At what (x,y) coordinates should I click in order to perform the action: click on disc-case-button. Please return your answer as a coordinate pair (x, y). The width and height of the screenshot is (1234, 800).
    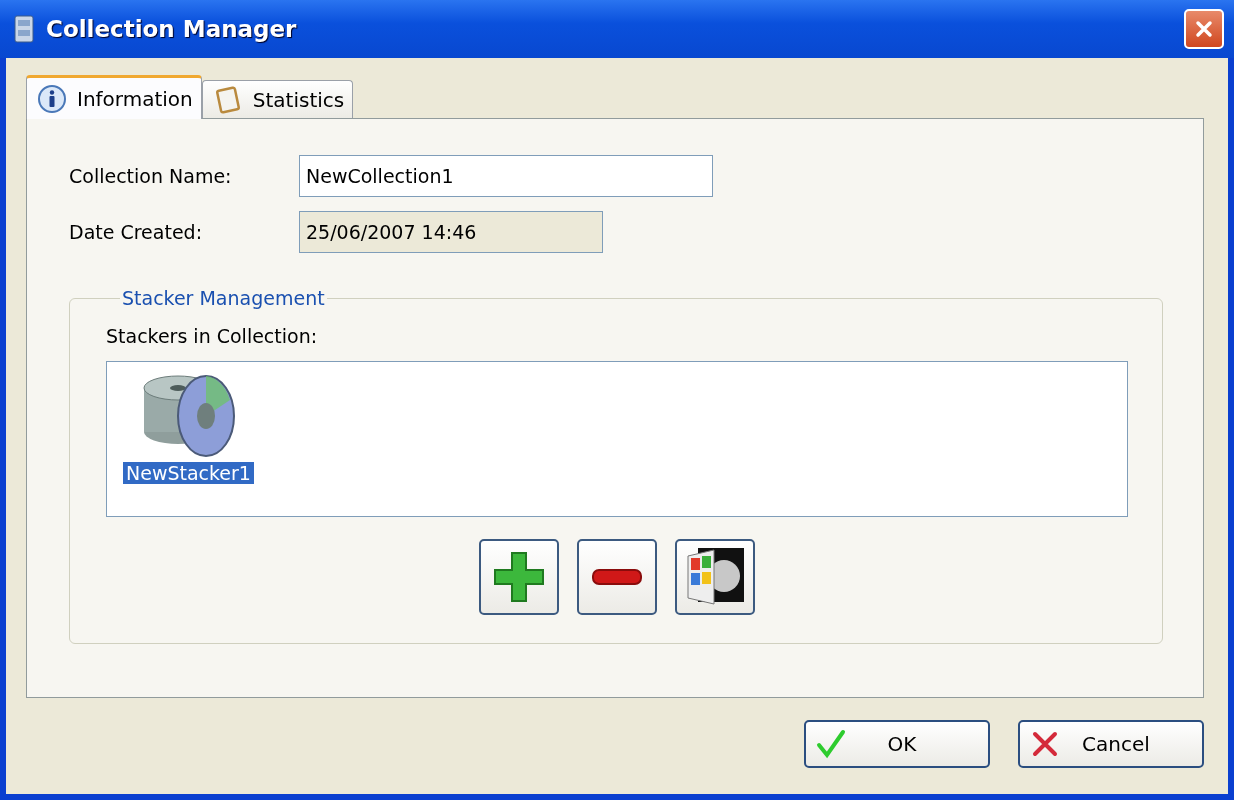
    Looking at the image, I should click on (715, 577).